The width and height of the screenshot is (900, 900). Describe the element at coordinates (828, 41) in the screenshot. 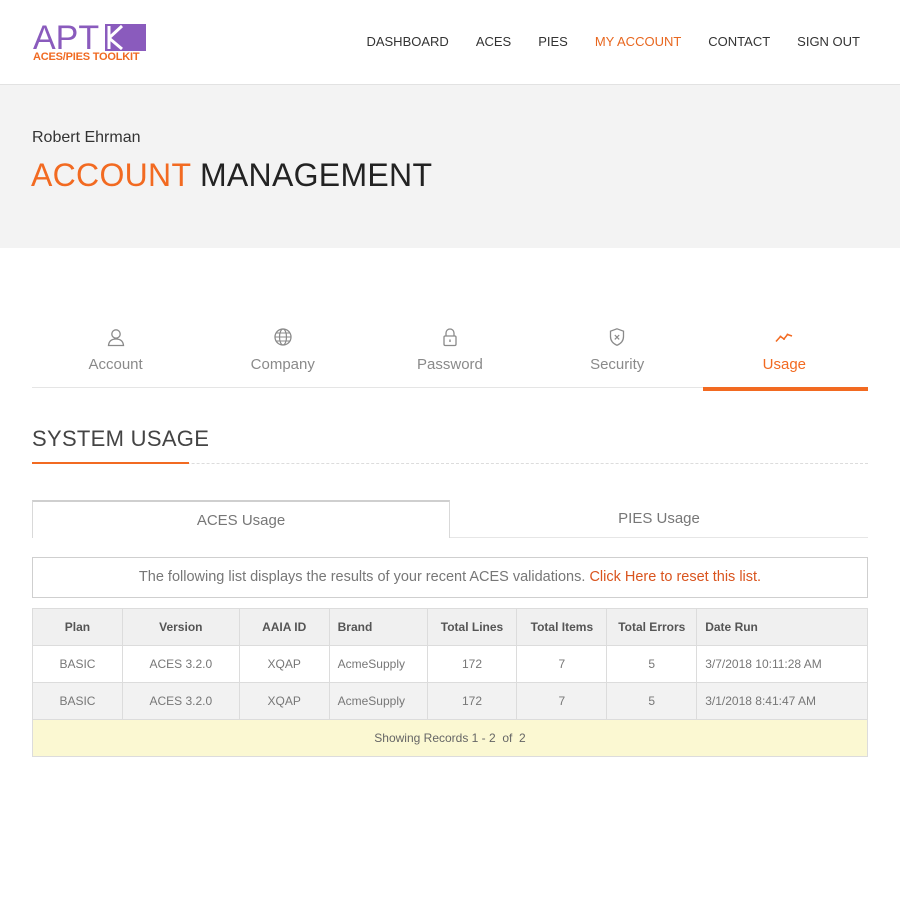

I see `nav-sign-out: SIGN OUT` at that location.